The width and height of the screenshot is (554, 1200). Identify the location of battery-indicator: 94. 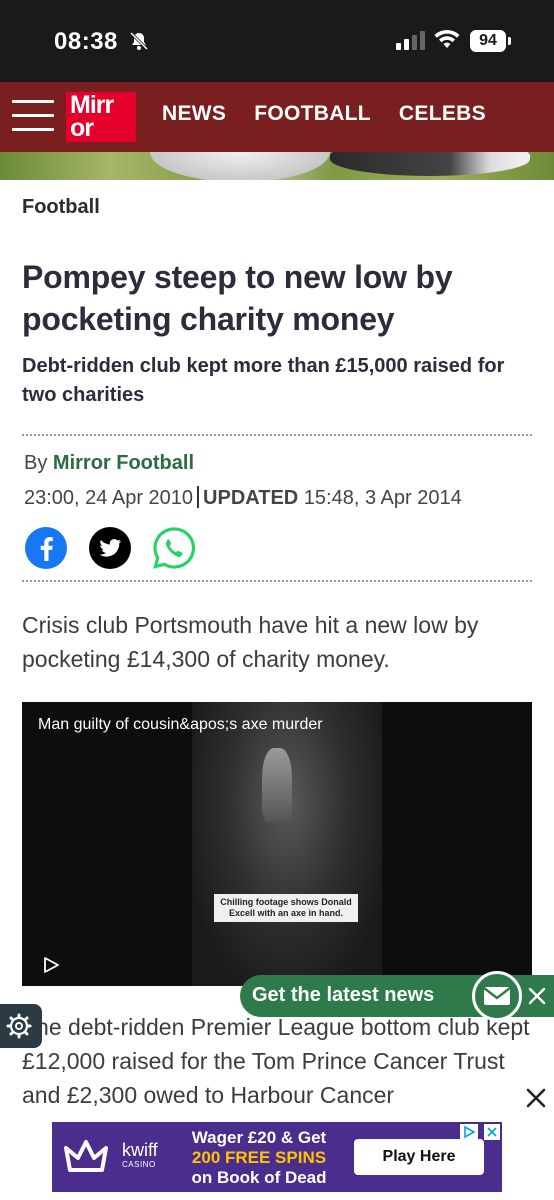
(488, 41).